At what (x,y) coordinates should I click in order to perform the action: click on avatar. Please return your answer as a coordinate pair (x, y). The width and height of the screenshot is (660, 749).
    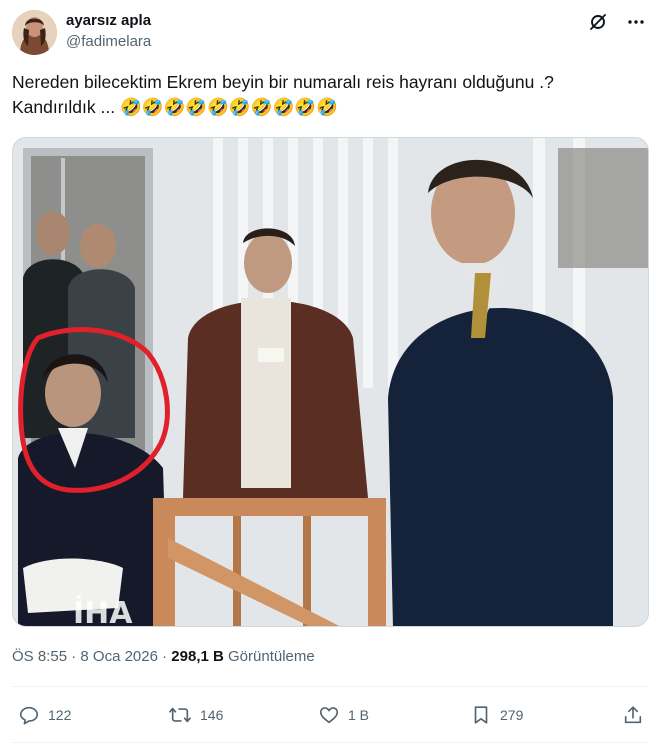
    Looking at the image, I should click on (34, 32).